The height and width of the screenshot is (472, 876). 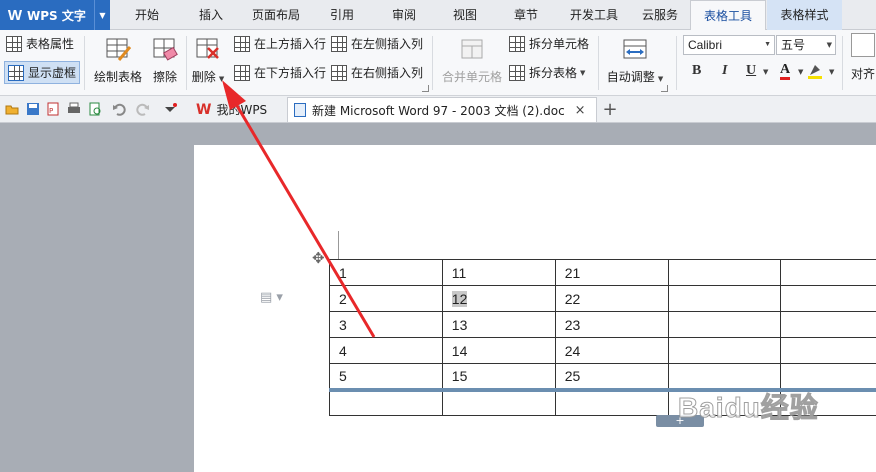 What do you see at coordinates (404, 15) in the screenshot?
I see `tab-review: 审阅` at bounding box center [404, 15].